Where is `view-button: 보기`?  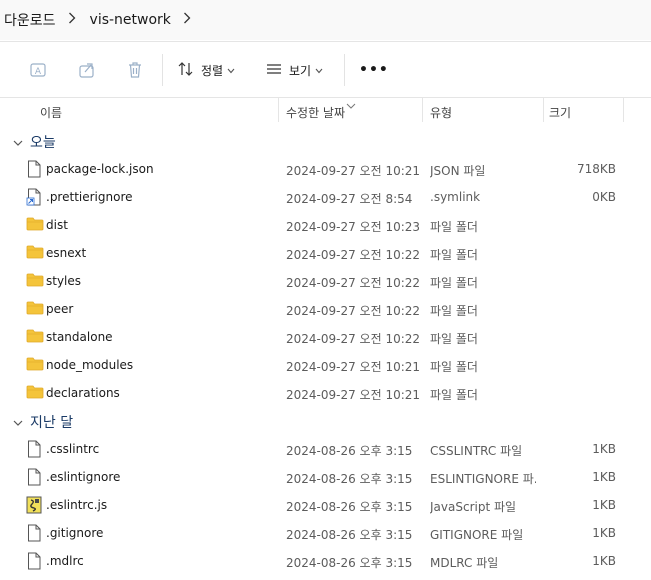 view-button: 보기 is located at coordinates (294, 70).